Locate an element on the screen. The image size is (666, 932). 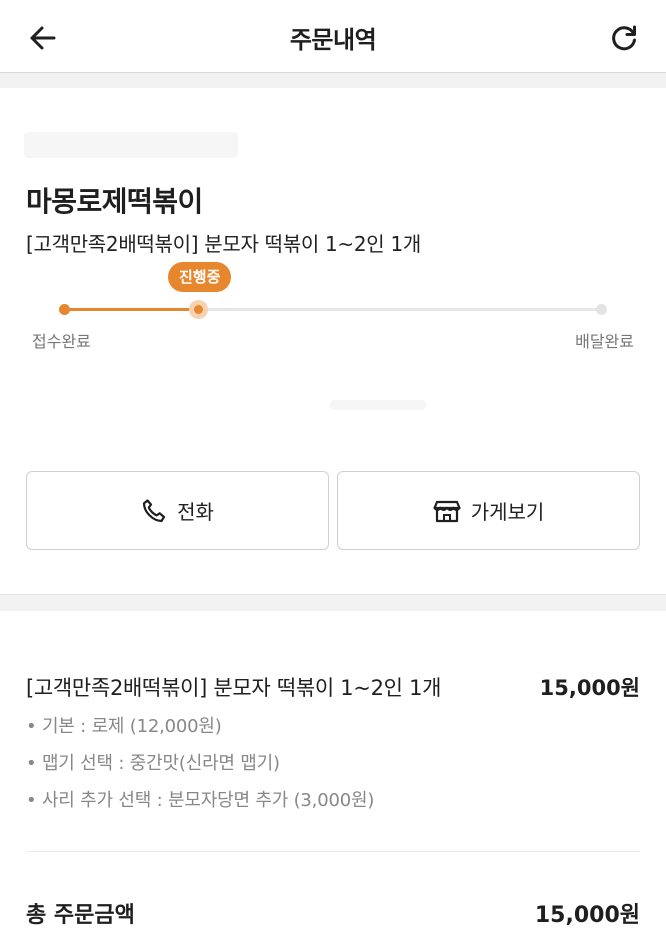
step-end-label: 배달완료 is located at coordinates (604, 341).